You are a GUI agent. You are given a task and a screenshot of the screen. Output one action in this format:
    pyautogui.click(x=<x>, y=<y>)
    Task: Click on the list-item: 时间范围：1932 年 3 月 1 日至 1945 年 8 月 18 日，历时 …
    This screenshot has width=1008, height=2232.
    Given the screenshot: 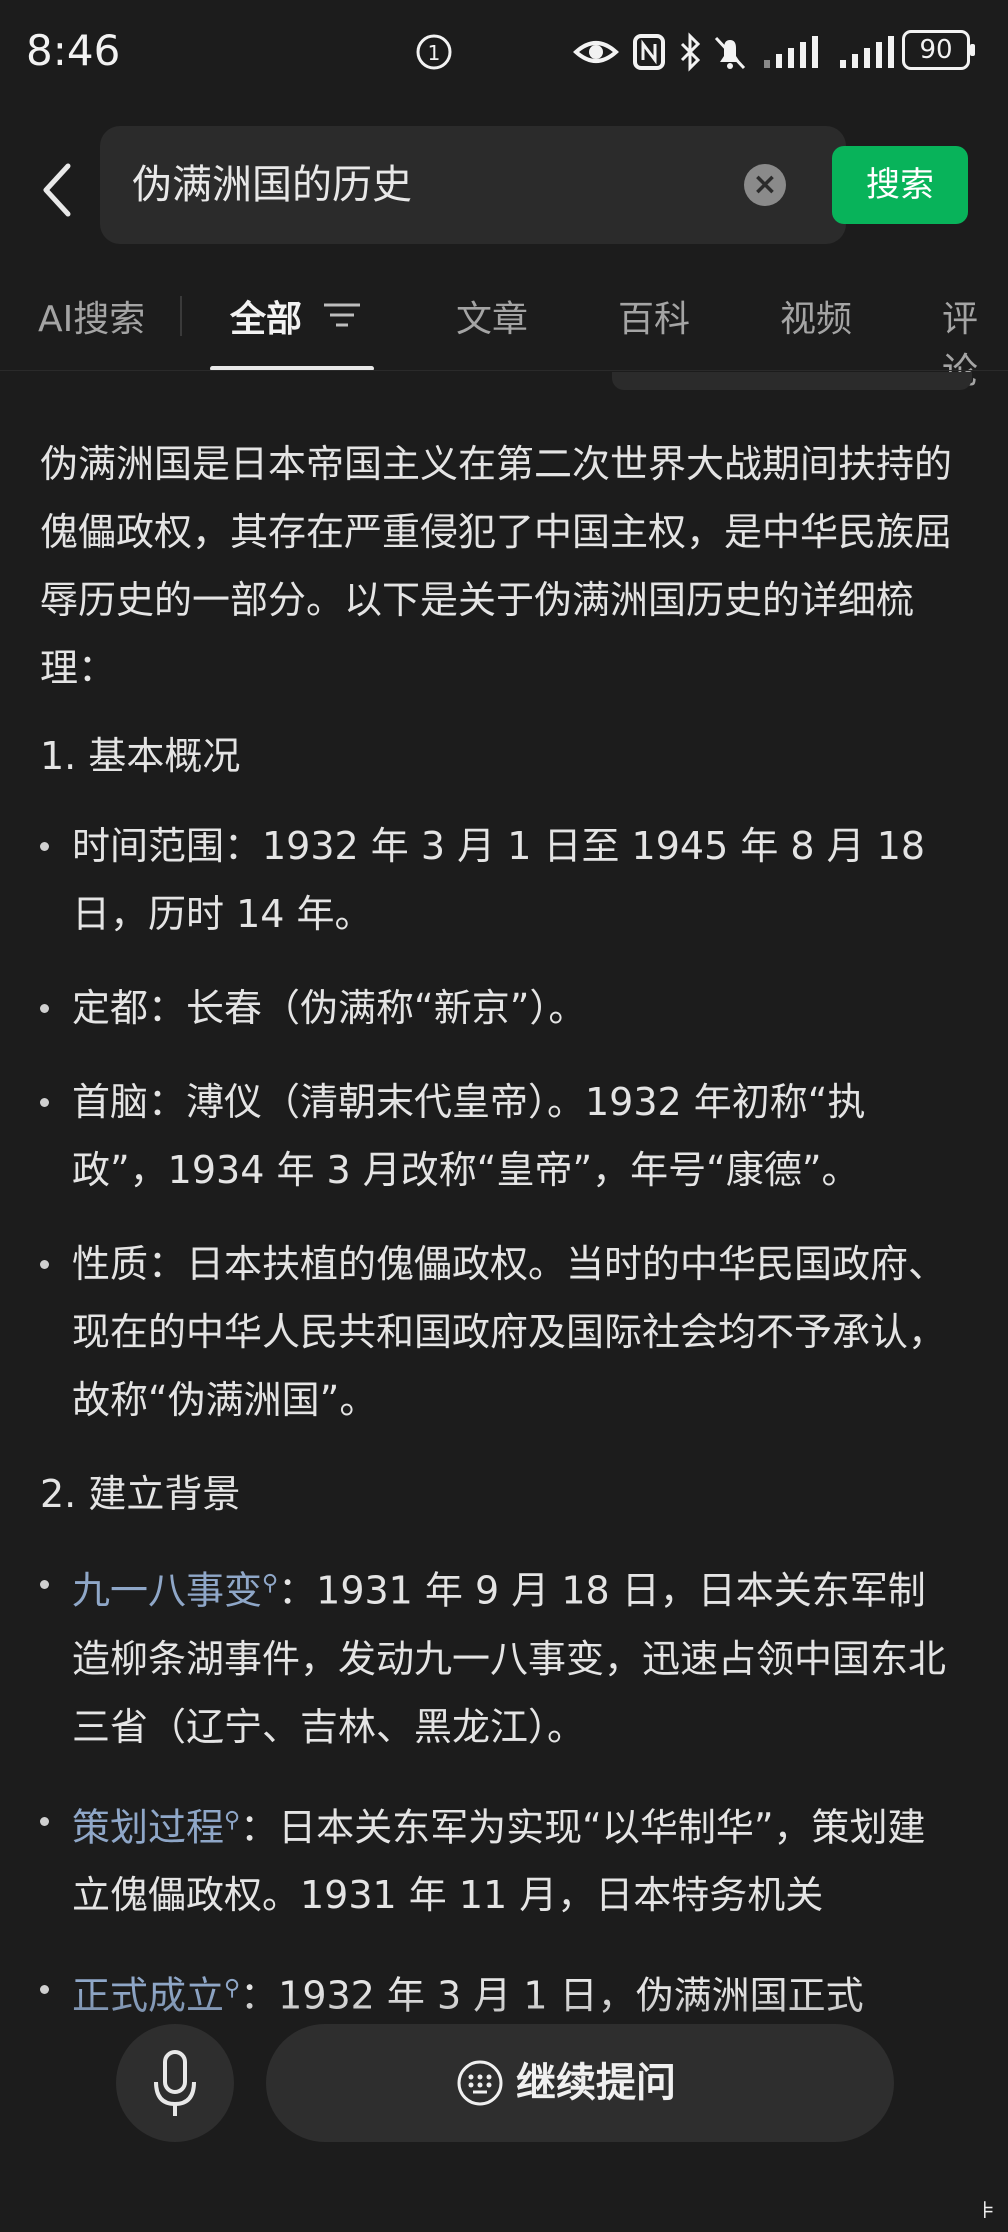 What is the action you would take?
    pyautogui.click(x=500, y=880)
    